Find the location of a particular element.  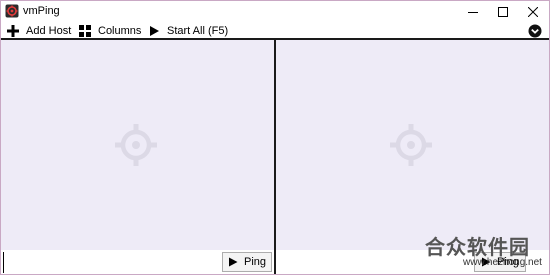

ping-button-label: Ping is located at coordinates (255, 262).